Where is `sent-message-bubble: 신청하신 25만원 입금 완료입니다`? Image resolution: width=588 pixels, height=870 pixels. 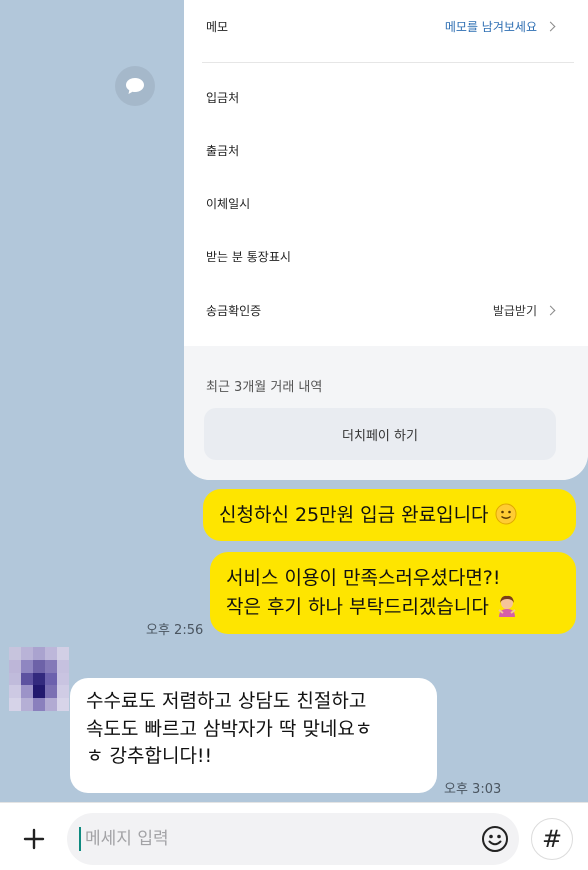 sent-message-bubble: 신청하신 25만원 입금 완료입니다 is located at coordinates (389, 515).